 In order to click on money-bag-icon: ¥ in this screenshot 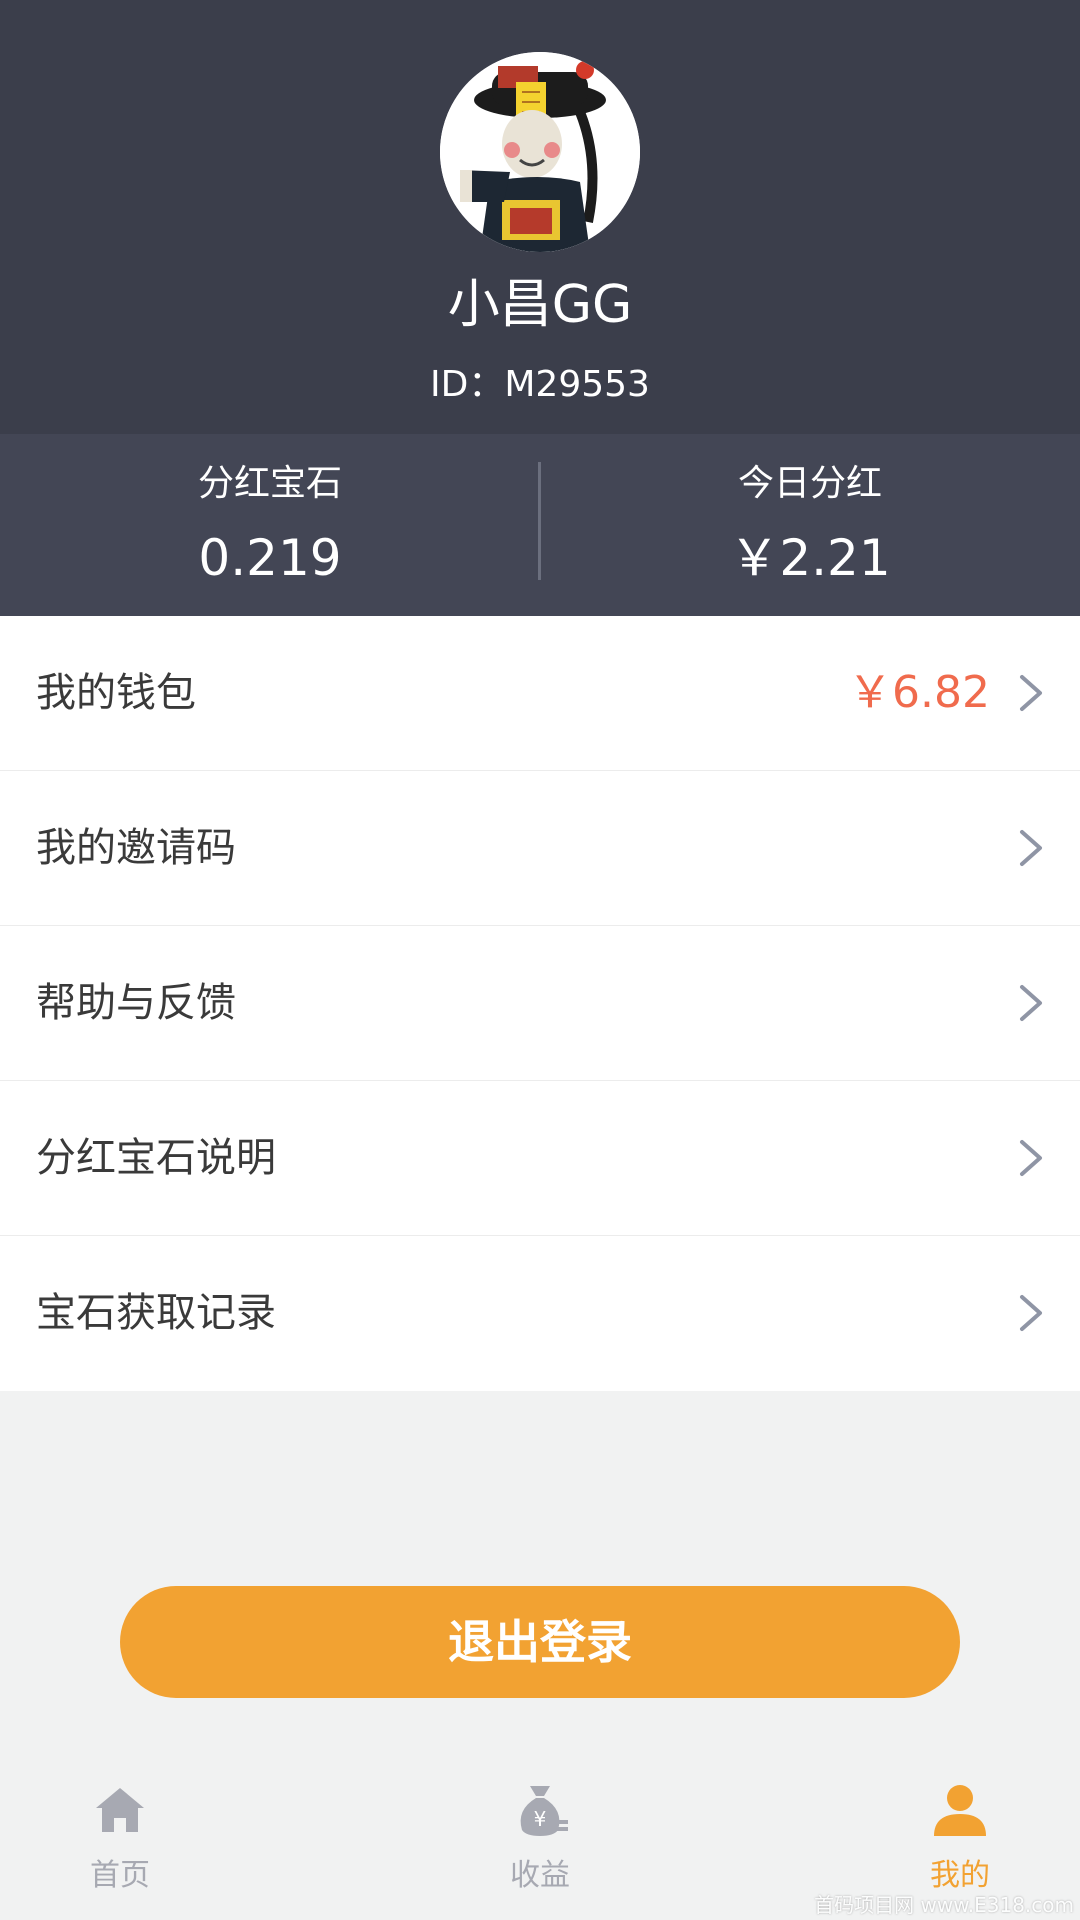, I will do `click(544, 1811)`.